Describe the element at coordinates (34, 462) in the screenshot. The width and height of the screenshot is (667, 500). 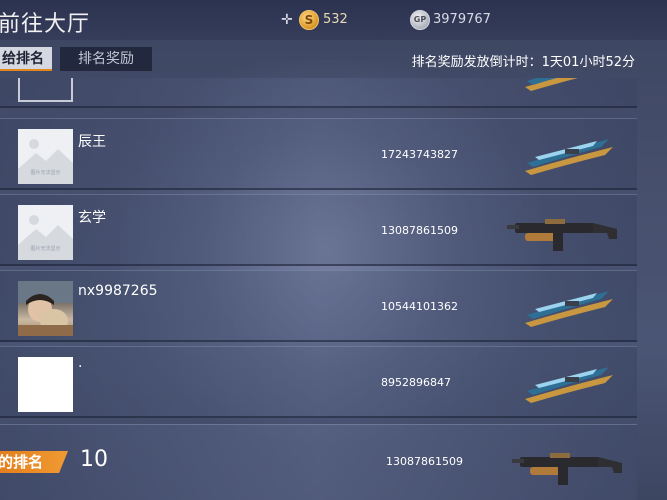
I see `my-rank-label: 的排名` at that location.